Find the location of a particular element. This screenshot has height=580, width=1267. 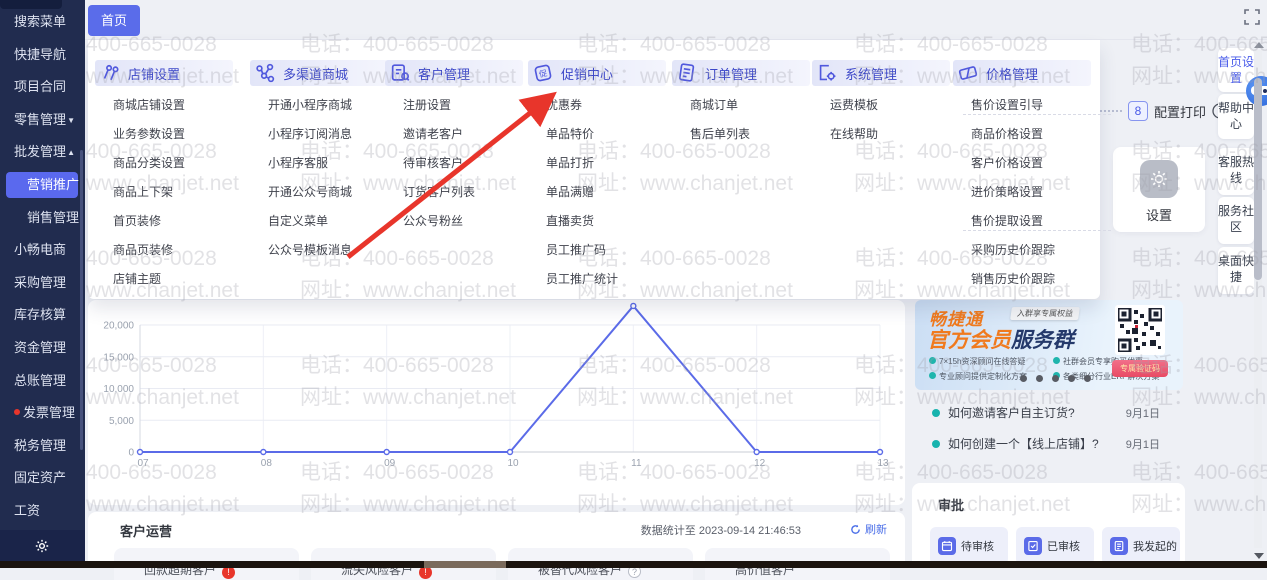

menu-item: 采购历史价跟踪 is located at coordinates (1013, 249).